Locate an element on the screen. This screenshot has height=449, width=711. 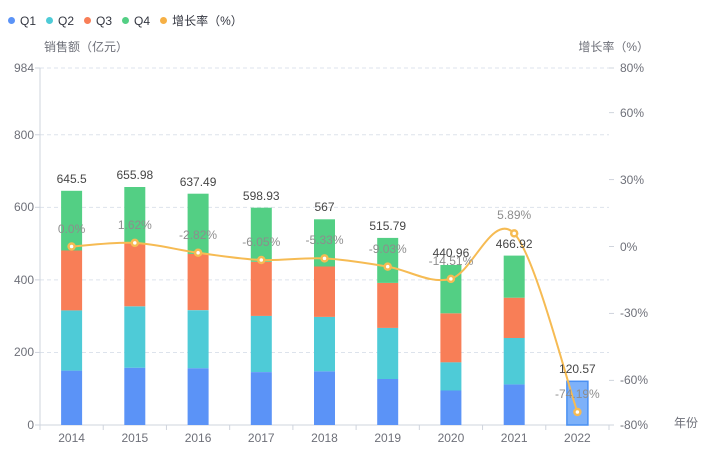
bar-segment-q2-2015 is located at coordinates (135, 337).